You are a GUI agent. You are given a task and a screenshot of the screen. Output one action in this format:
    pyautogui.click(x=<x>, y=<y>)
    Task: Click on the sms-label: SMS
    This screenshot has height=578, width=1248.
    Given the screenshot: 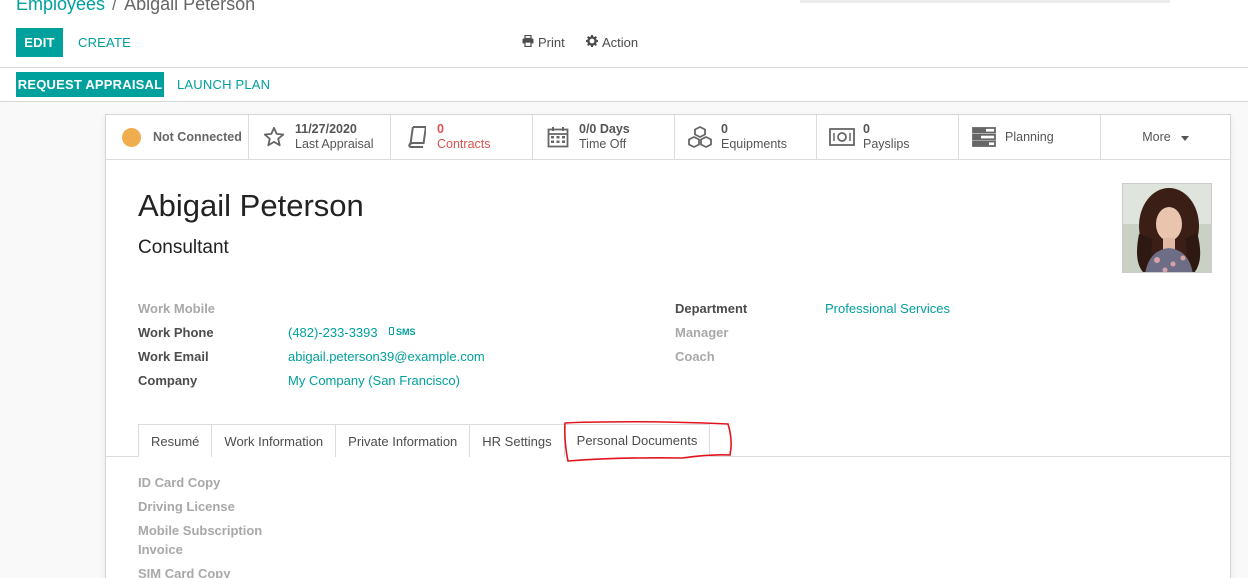 What is the action you would take?
    pyautogui.click(x=406, y=332)
    